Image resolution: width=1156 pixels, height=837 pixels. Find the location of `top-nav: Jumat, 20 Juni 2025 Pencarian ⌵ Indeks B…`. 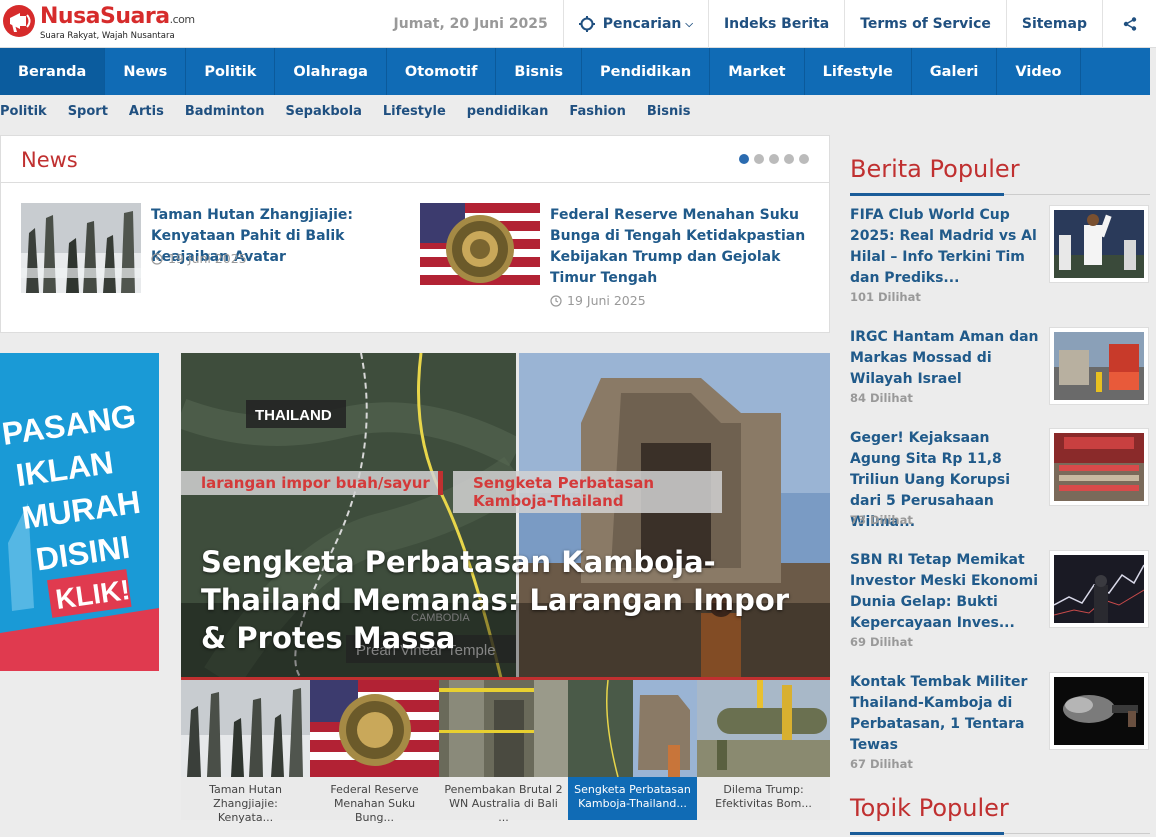

top-nav: Jumat, 20 Juni 2025 Pencarian ⌵ Indeks B… is located at coordinates (767, 24).